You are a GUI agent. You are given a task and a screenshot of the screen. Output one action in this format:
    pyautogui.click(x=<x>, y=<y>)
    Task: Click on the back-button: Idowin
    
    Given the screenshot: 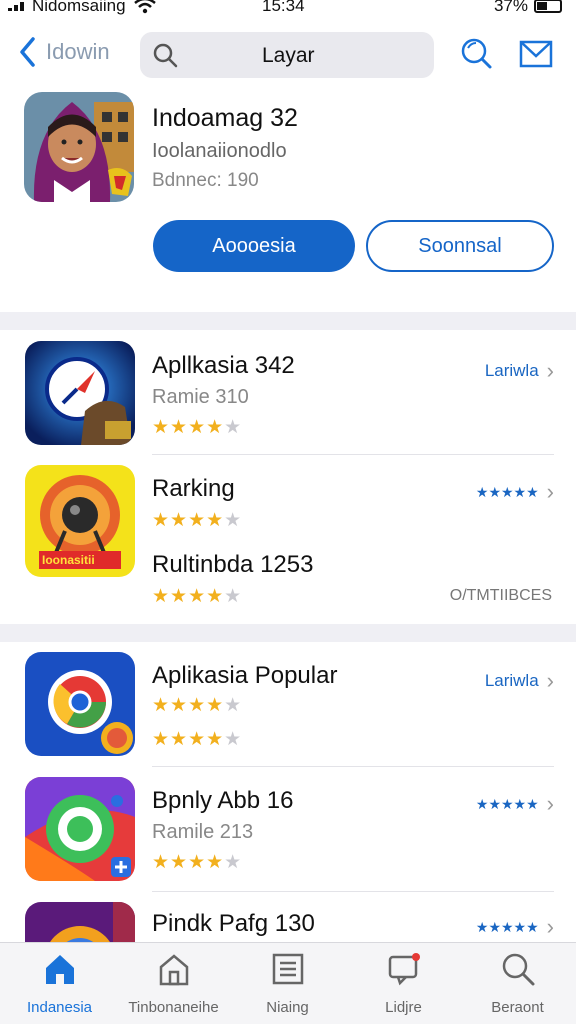 What is the action you would take?
    pyautogui.click(x=64, y=52)
    